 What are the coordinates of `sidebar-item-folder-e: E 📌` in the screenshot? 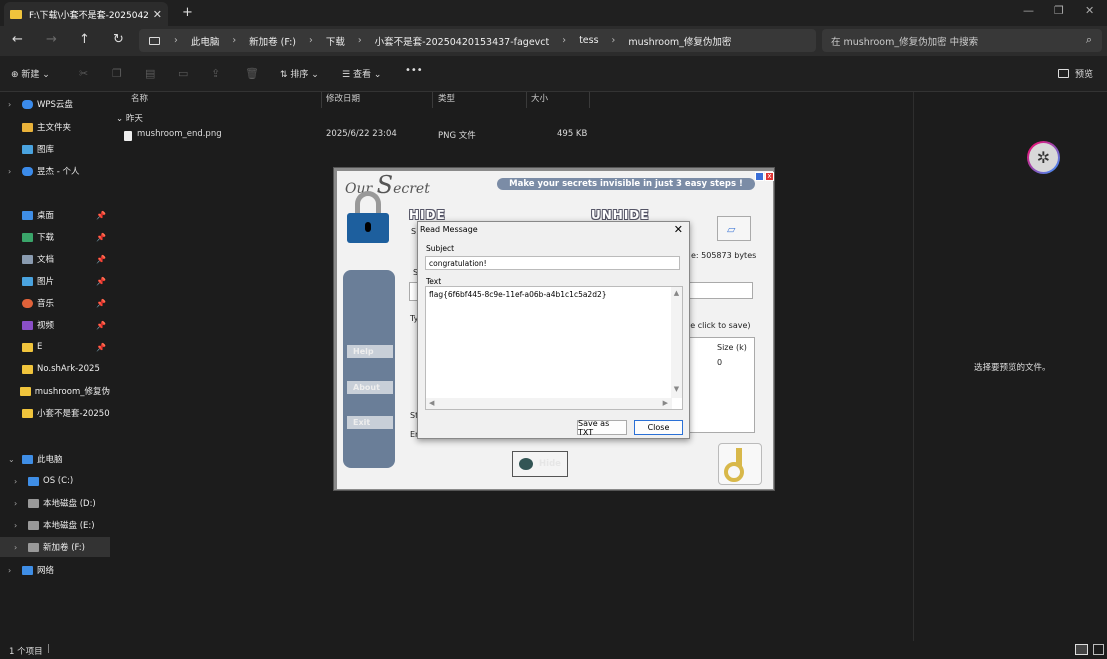 It's located at (55, 347).